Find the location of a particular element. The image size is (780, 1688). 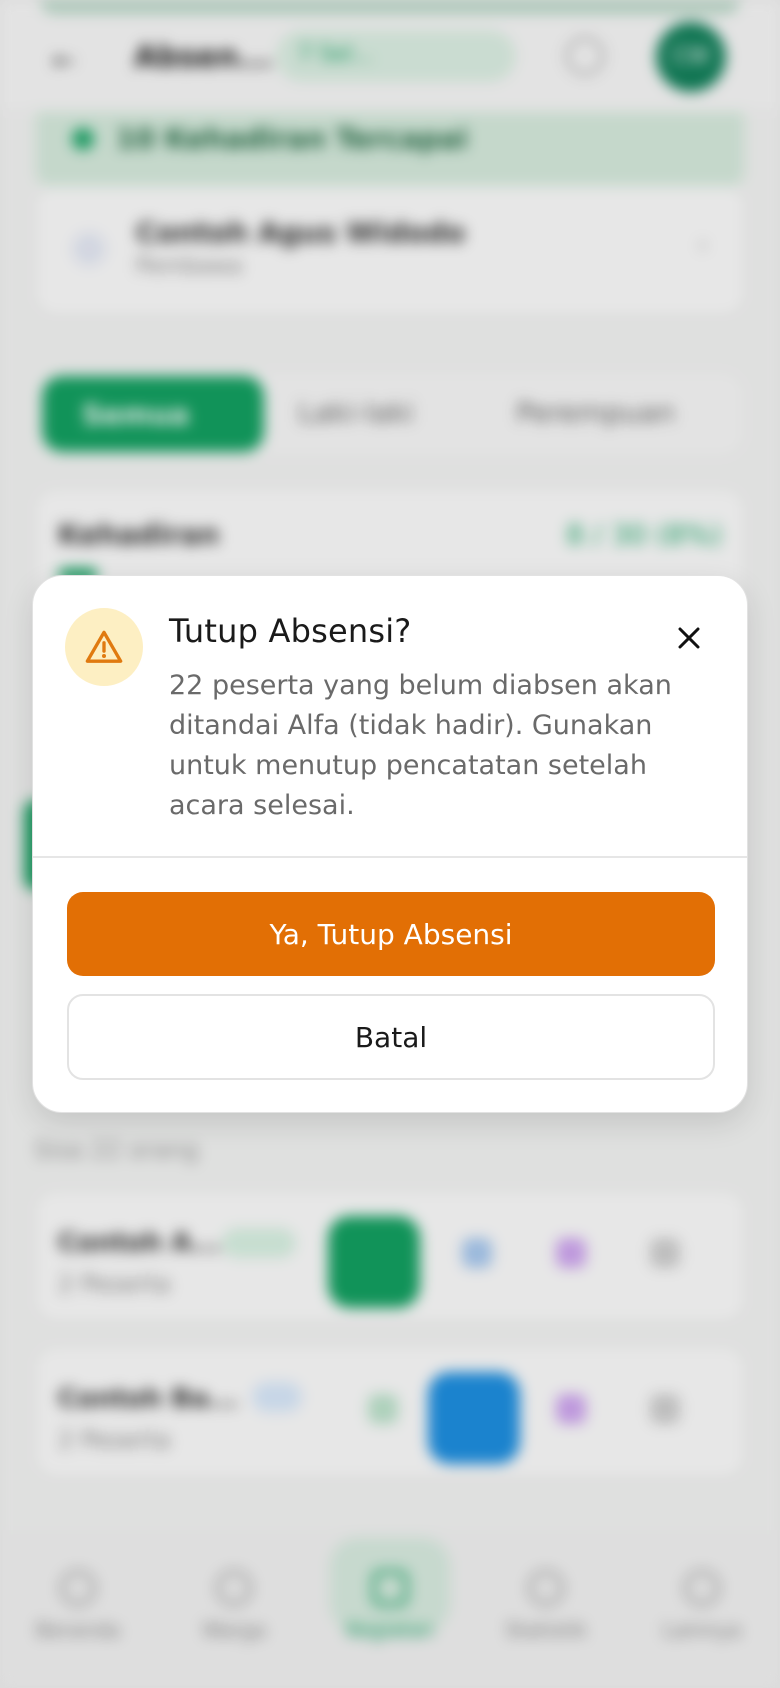

dialog-title: Tutup Absensi? is located at coordinates (290, 631).